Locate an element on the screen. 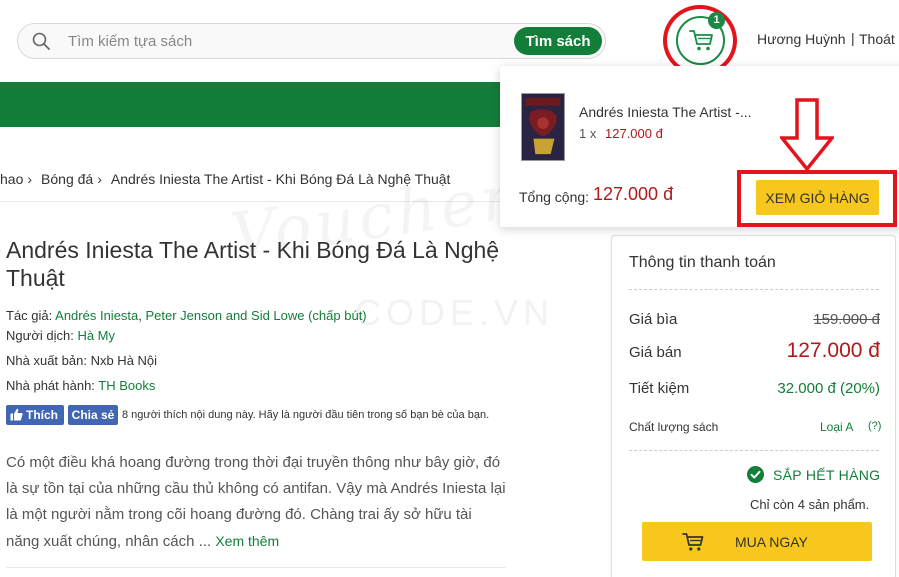  publisher-value: Nxb Hà Nội is located at coordinates (124, 360).